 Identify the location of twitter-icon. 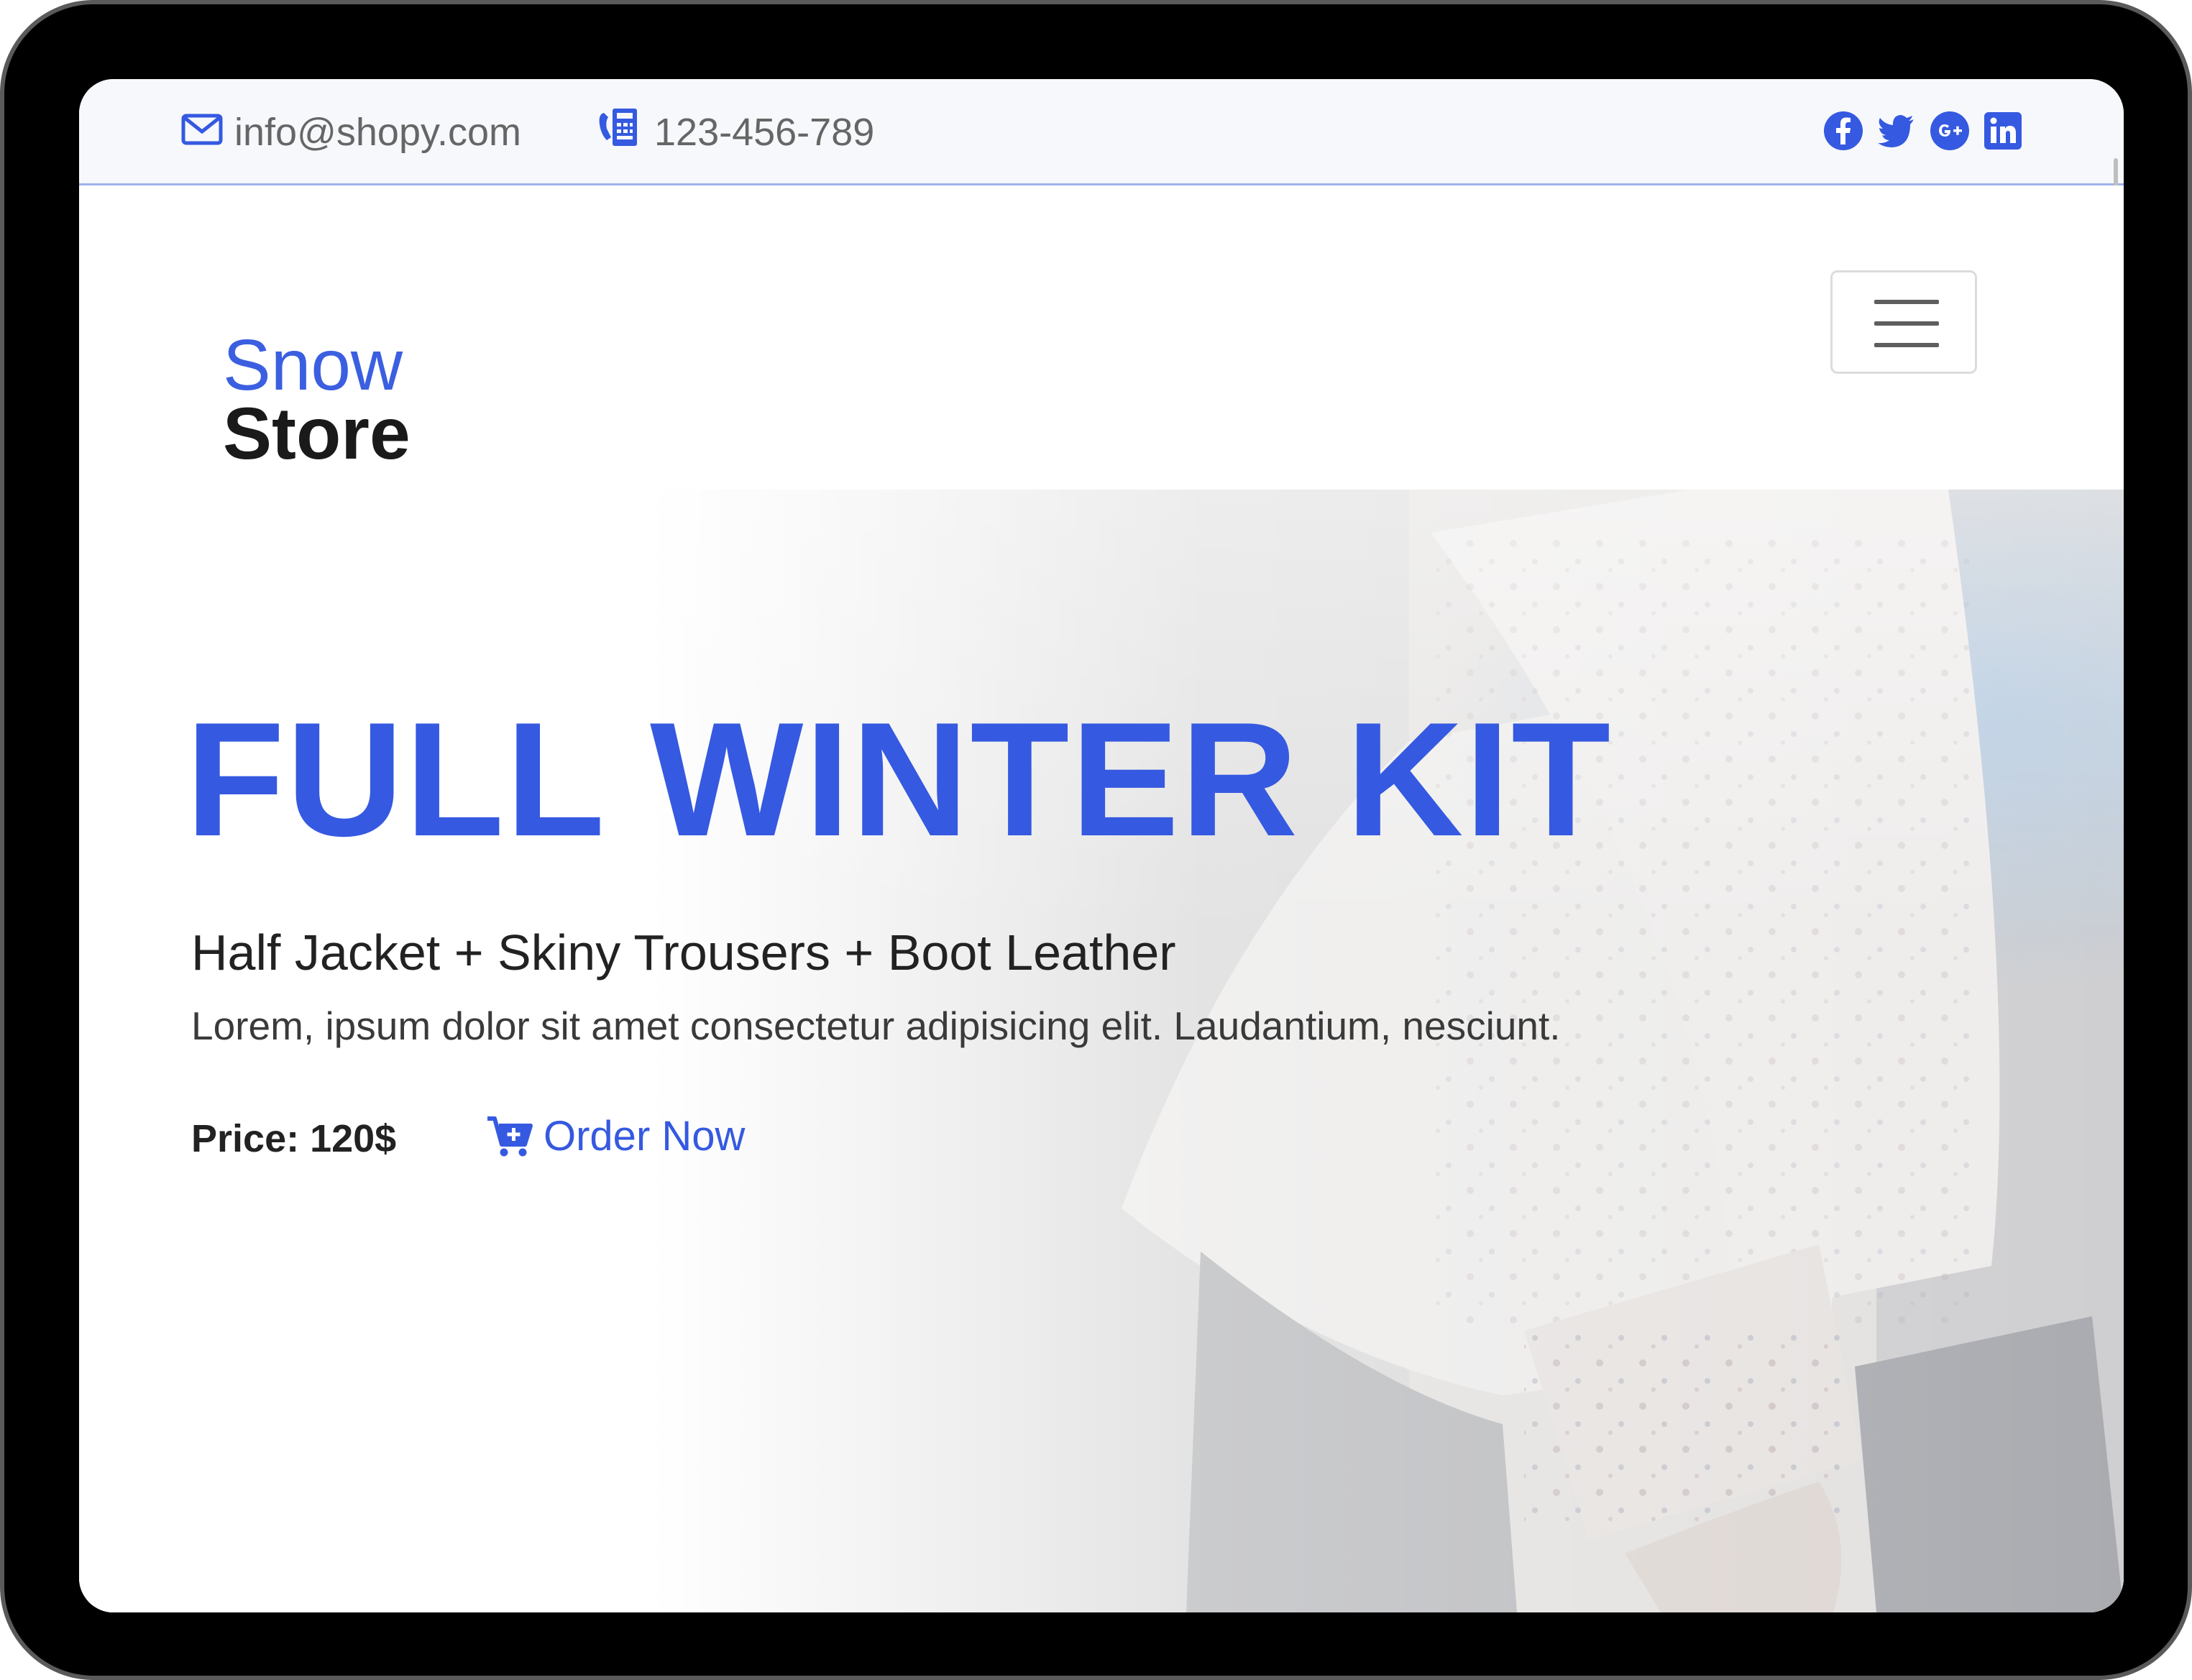
(1896, 131).